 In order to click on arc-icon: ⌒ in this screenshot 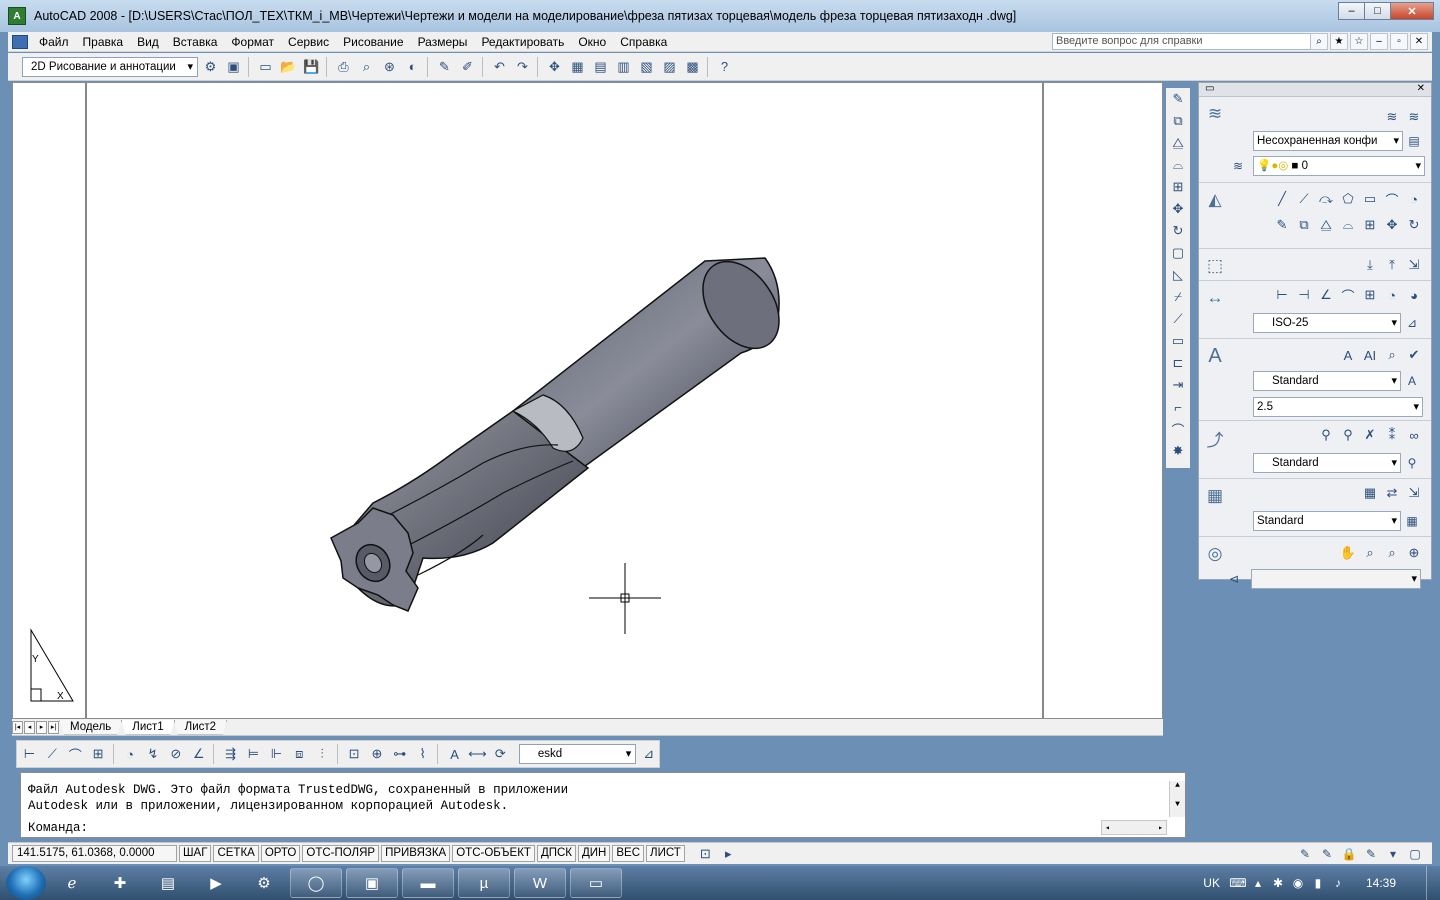, I will do `click(1392, 199)`.